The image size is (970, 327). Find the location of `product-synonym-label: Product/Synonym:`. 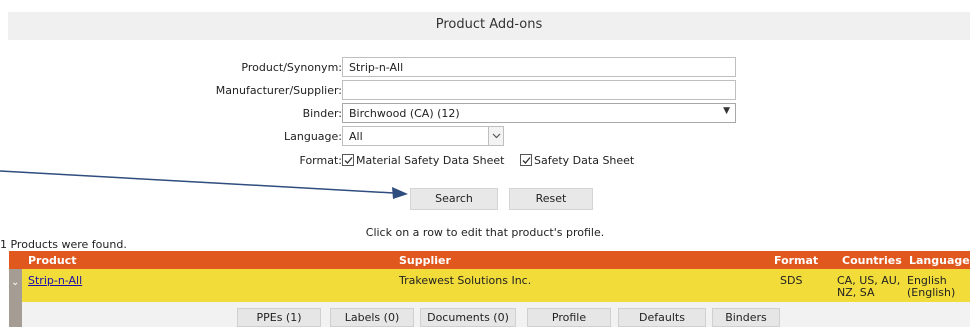

product-synonym-label: Product/Synonym: is located at coordinates (291, 67).